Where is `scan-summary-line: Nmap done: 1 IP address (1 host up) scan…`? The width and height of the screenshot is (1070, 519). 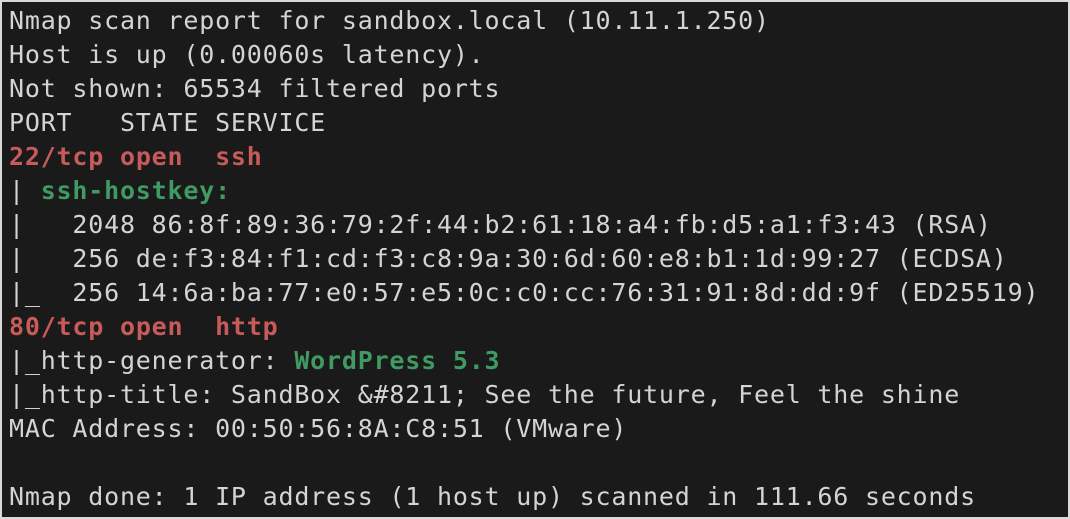
scan-summary-line: Nmap done: 1 IP address (1 host up) scan… is located at coordinates (492, 496).